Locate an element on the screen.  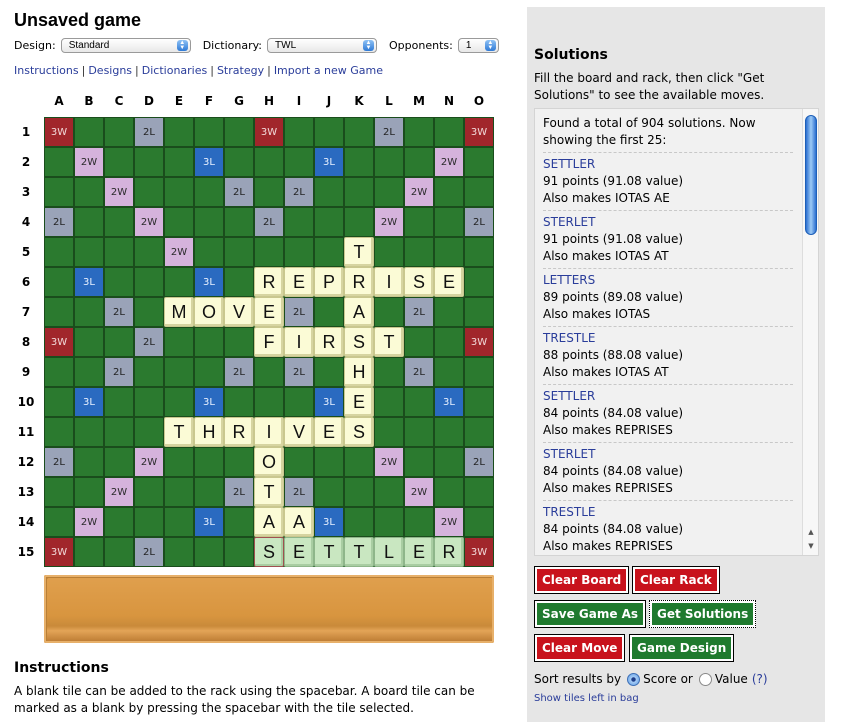
board-tile-f11: H is located at coordinates (209, 432).